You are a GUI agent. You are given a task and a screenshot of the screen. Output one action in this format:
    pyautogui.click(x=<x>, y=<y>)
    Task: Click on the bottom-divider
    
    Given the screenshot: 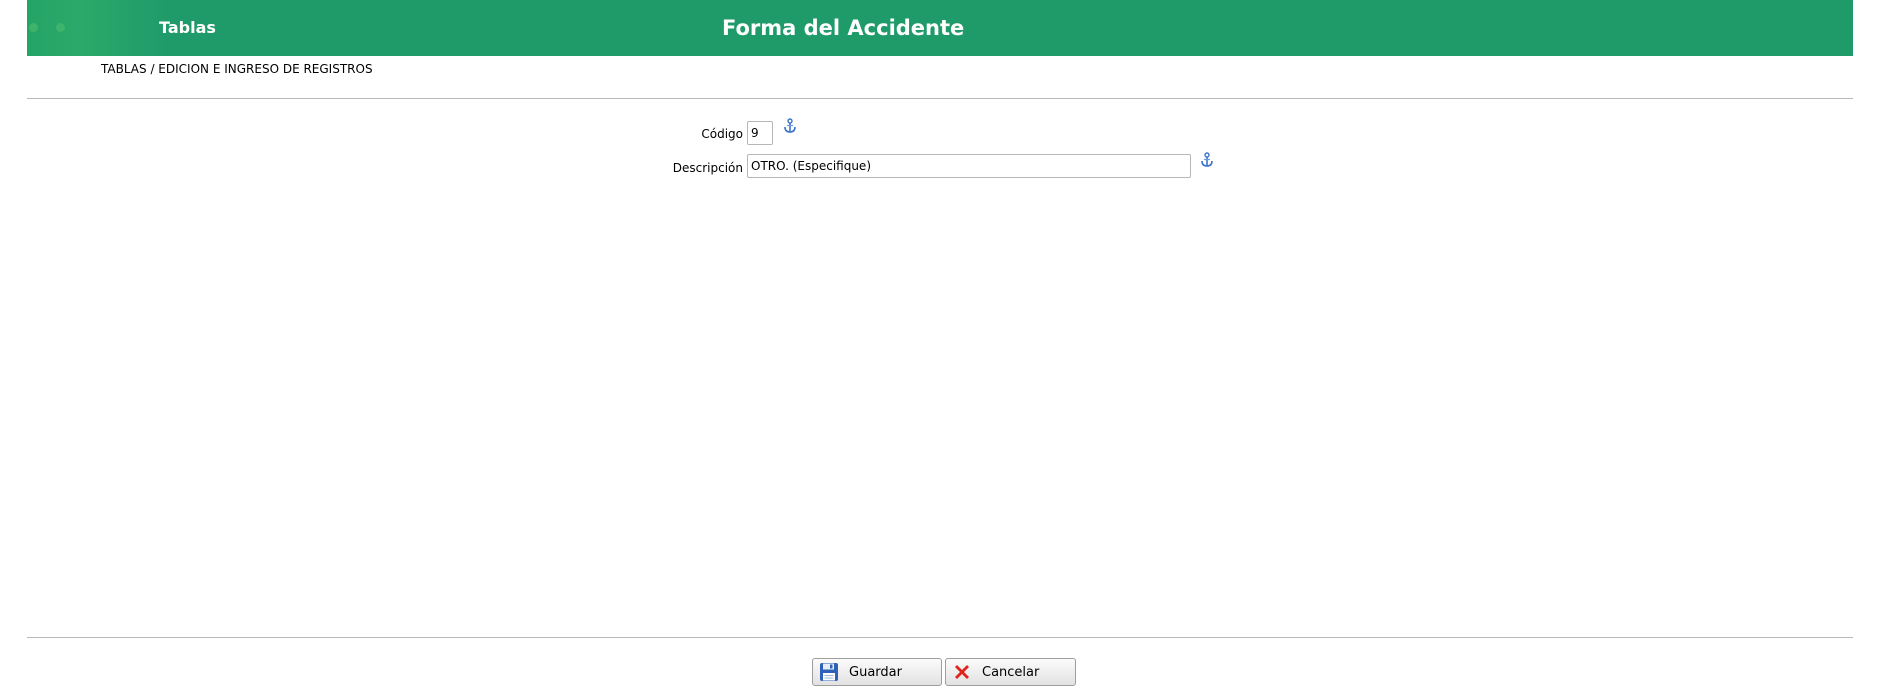 What is the action you would take?
    pyautogui.click(x=940, y=637)
    